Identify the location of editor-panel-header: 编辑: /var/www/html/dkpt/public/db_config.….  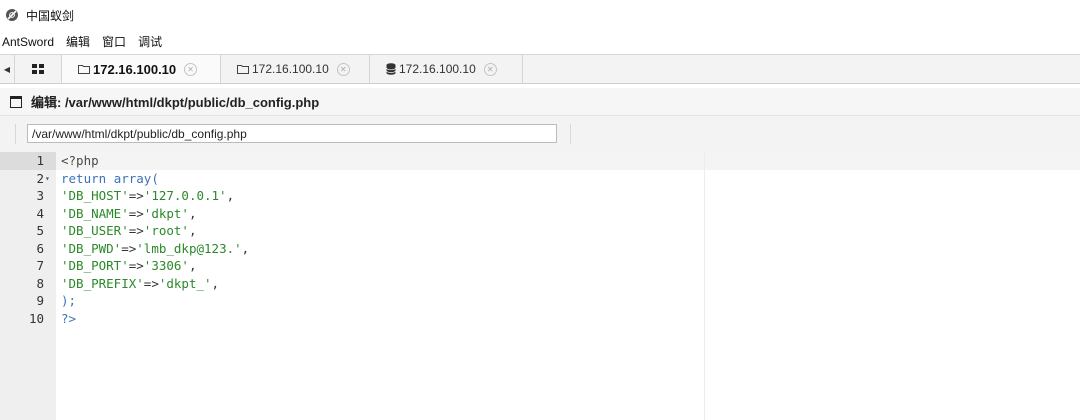
(540, 102).